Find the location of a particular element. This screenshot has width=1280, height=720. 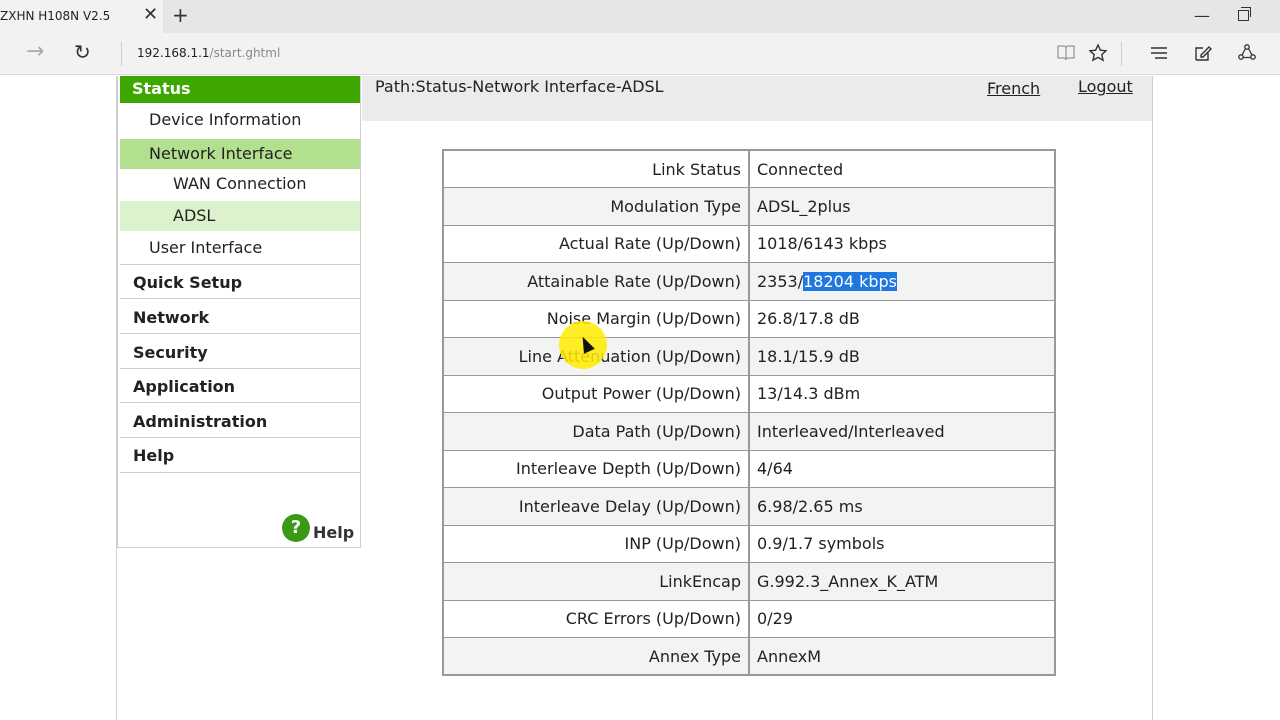

table-row: Link Status Connected is located at coordinates (749, 169).